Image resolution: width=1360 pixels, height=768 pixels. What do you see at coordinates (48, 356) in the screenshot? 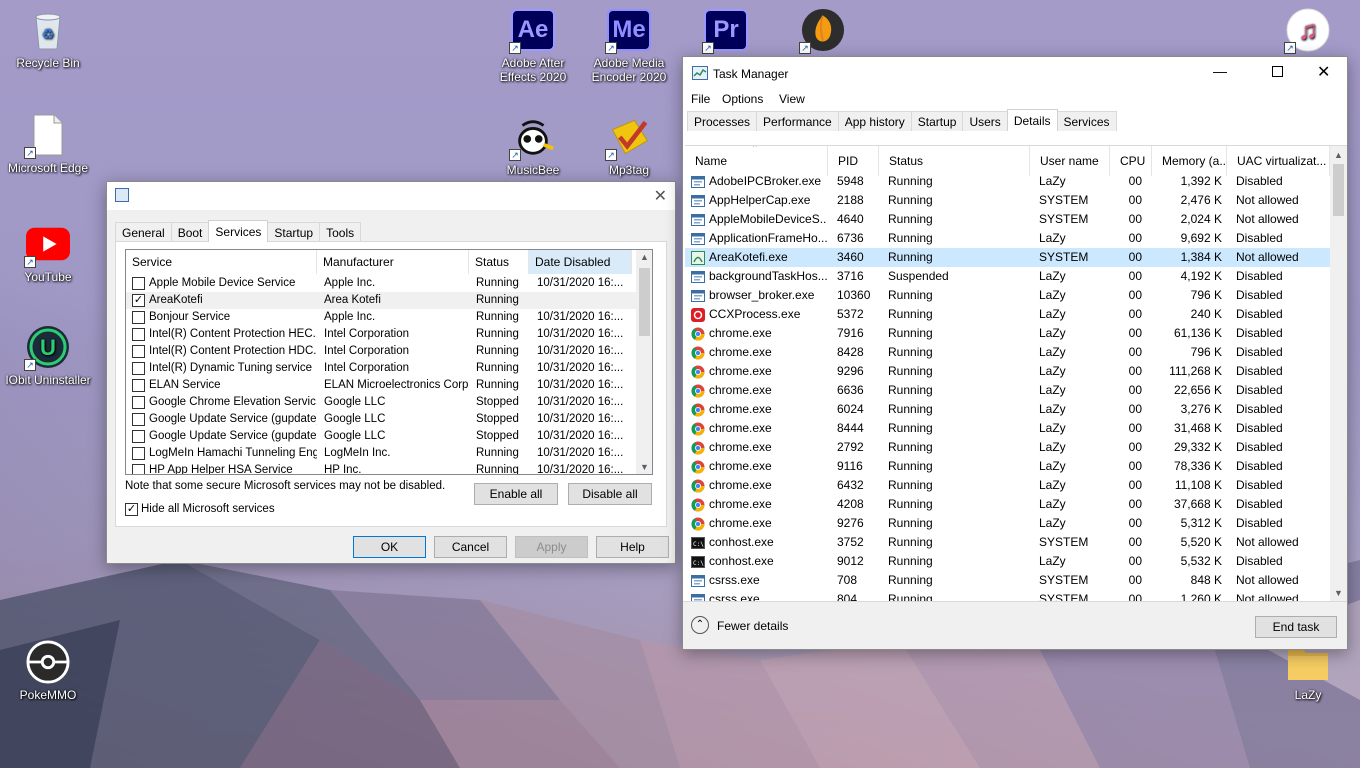
I see `desktop-icon-iobit-uninstaller: U ↗ IObit Uninstaller` at bounding box center [48, 356].